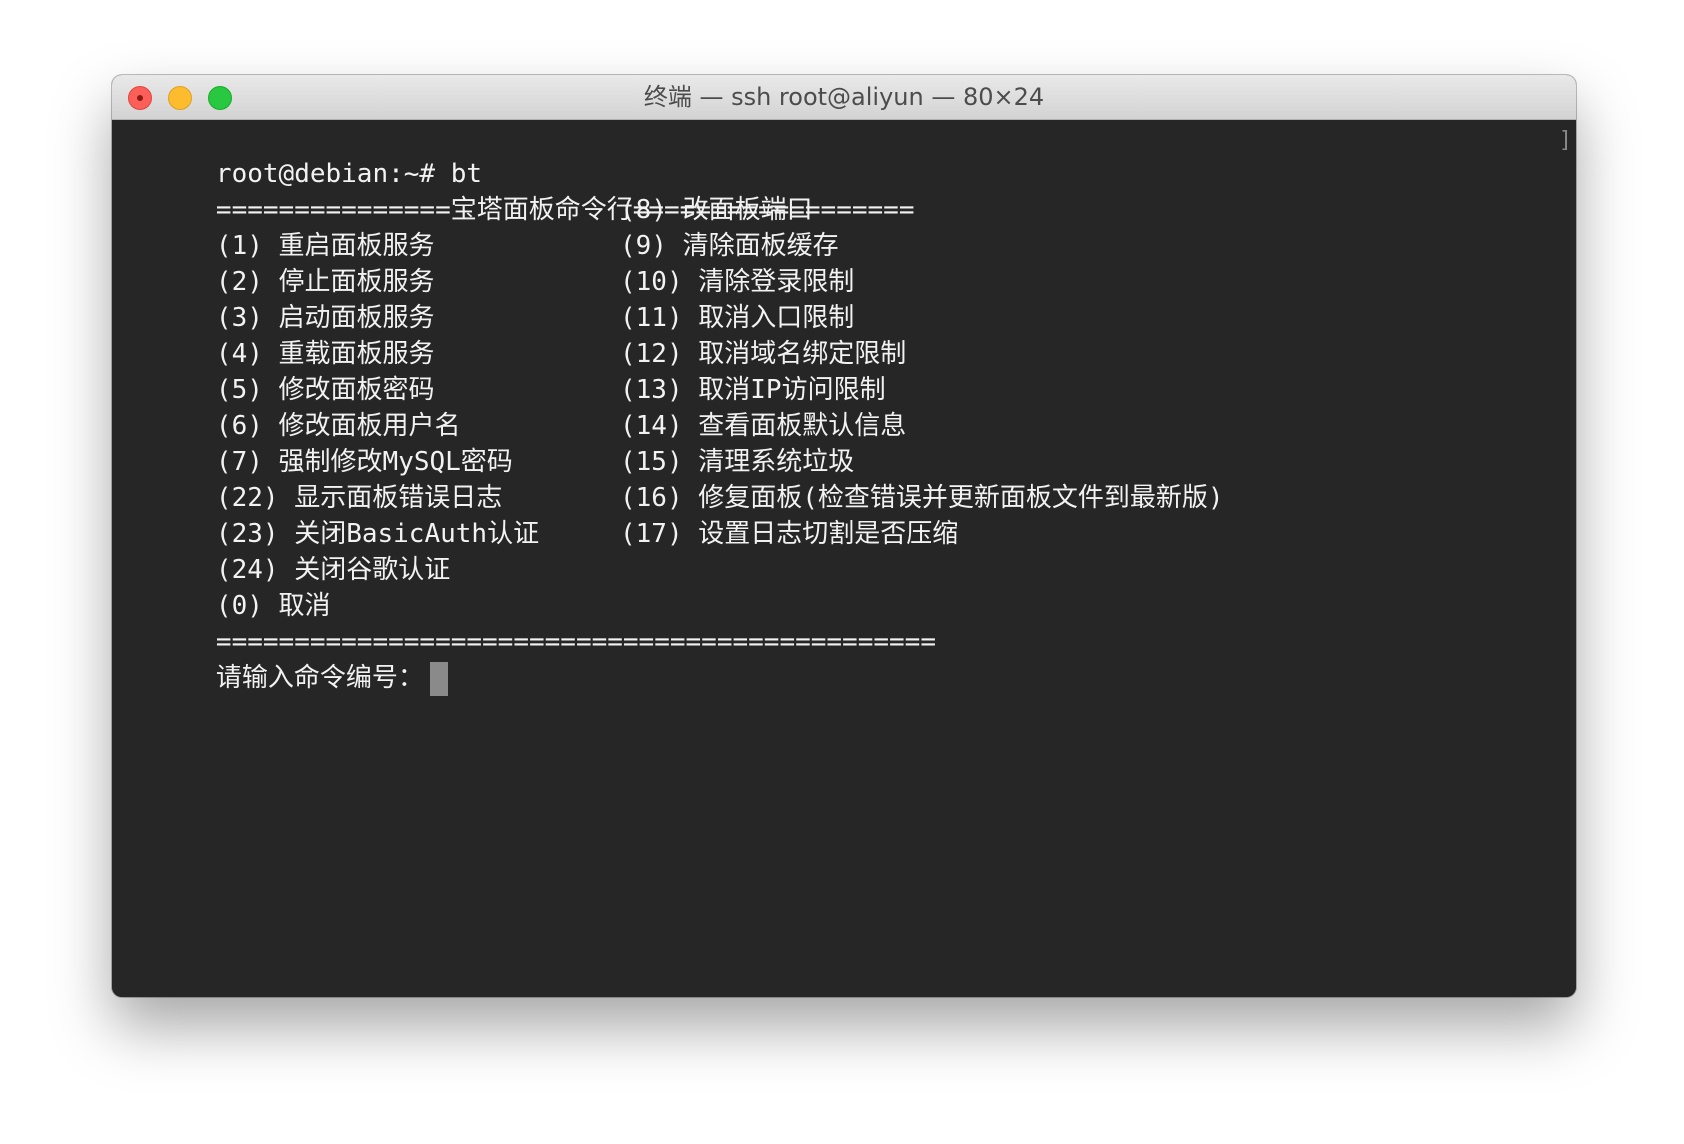  What do you see at coordinates (789, 534) in the screenshot?
I see `menu-item-right: (17) 设置日志切割是否压缩` at bounding box center [789, 534].